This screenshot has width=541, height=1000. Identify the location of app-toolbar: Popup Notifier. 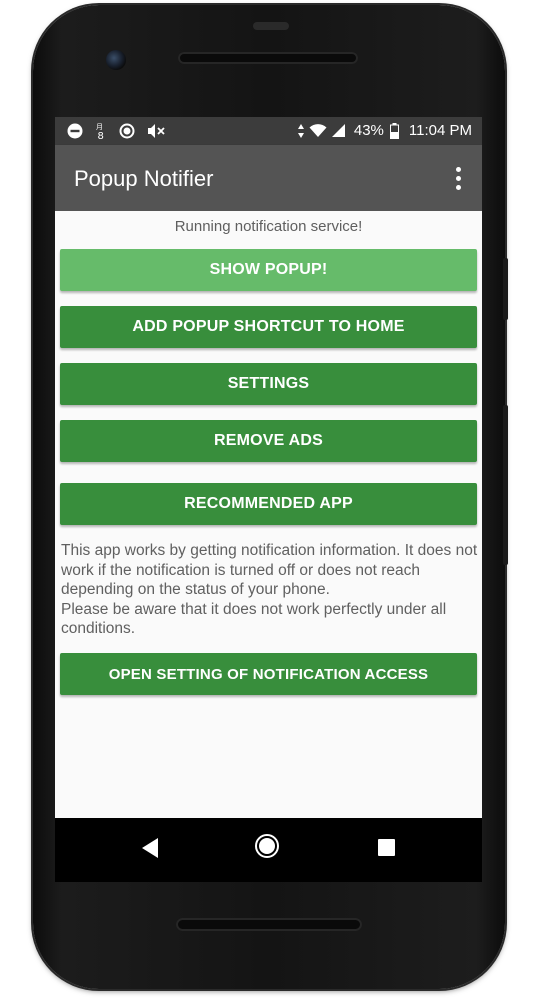
(268, 178).